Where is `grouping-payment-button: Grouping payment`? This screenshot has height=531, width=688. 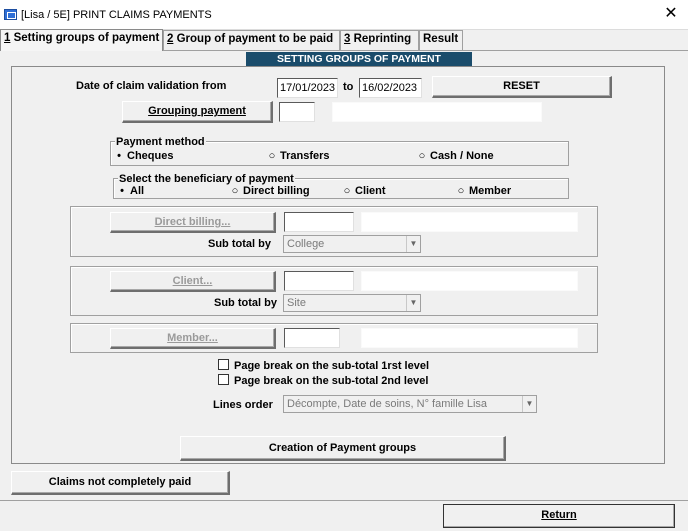 grouping-payment-button: Grouping payment is located at coordinates (197, 112).